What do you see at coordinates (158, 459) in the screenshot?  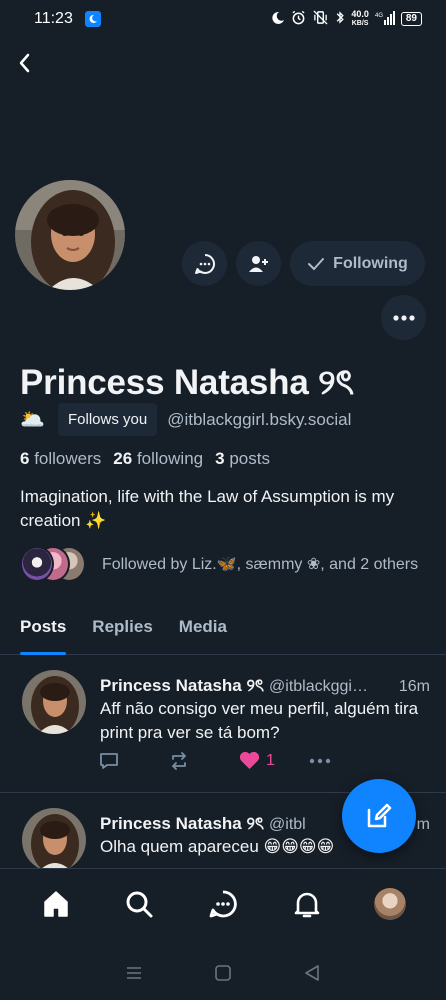 I see `following-stat: 26 following` at bounding box center [158, 459].